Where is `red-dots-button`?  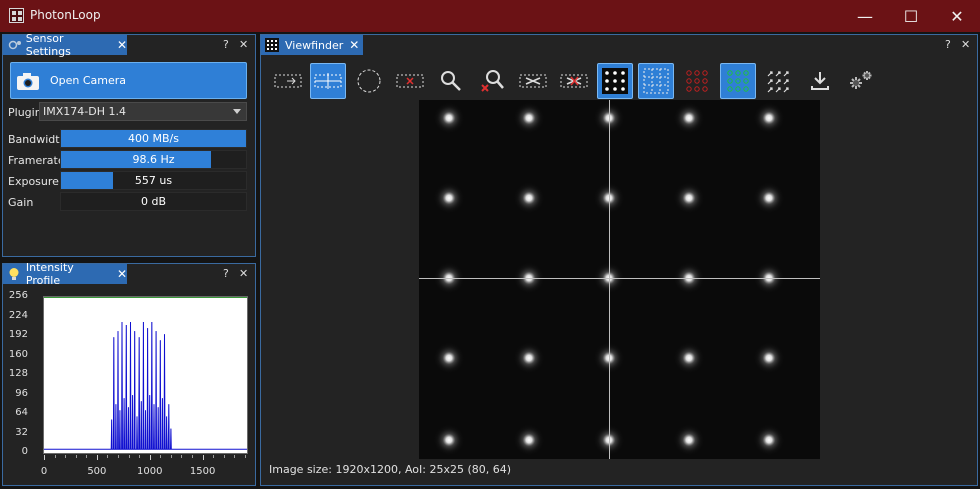 red-dots-button is located at coordinates (697, 81).